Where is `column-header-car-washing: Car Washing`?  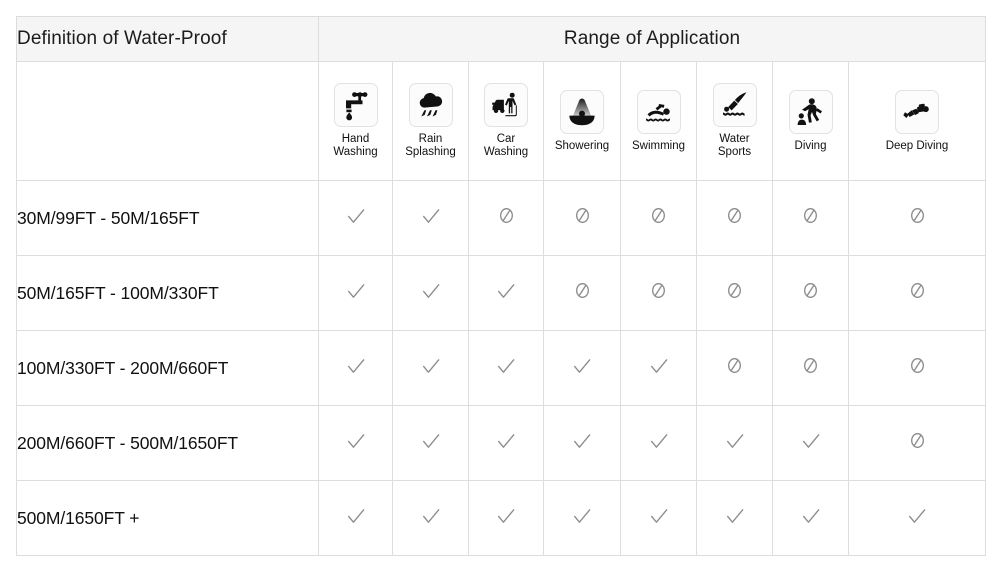
column-header-car-washing: Car Washing is located at coordinates (506, 121).